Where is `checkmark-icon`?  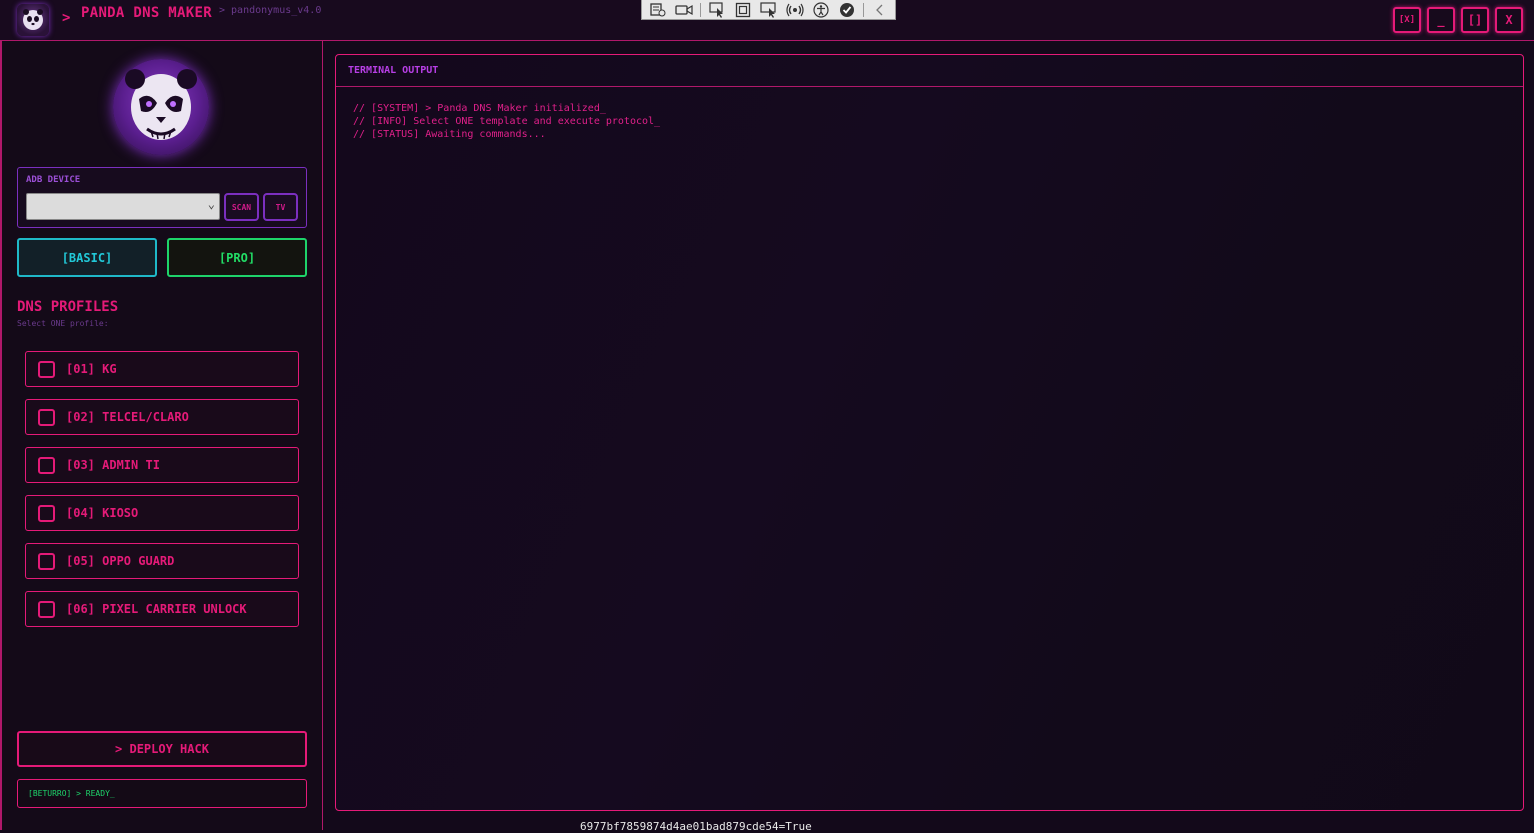 checkmark-icon is located at coordinates (847, 10).